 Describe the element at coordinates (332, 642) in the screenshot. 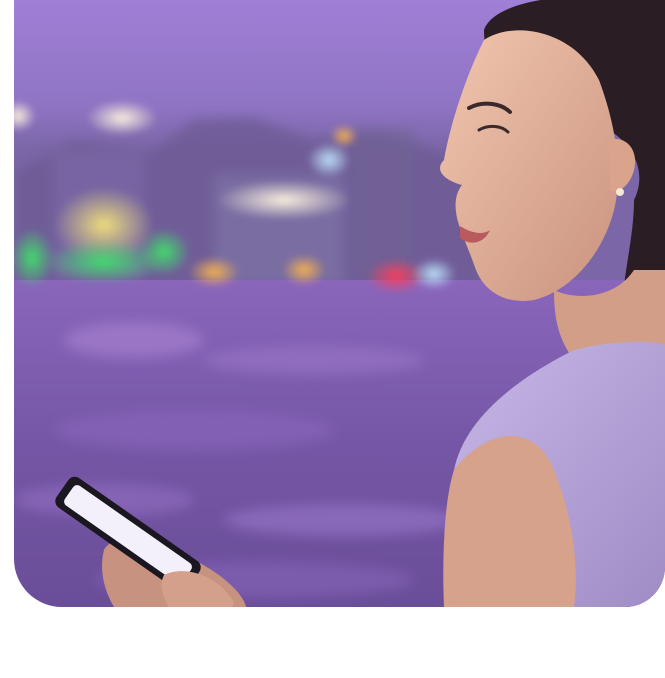

I see `page-background-bottom` at that location.